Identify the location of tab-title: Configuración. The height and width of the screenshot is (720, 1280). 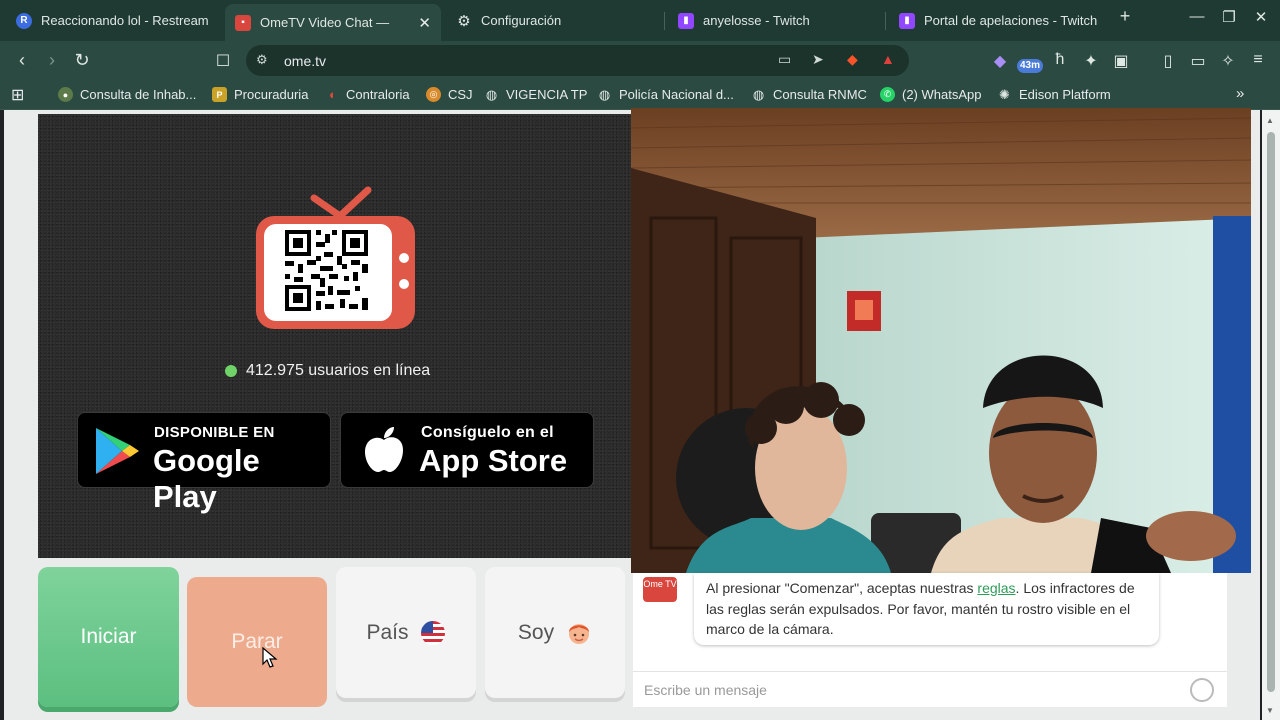
(521, 20).